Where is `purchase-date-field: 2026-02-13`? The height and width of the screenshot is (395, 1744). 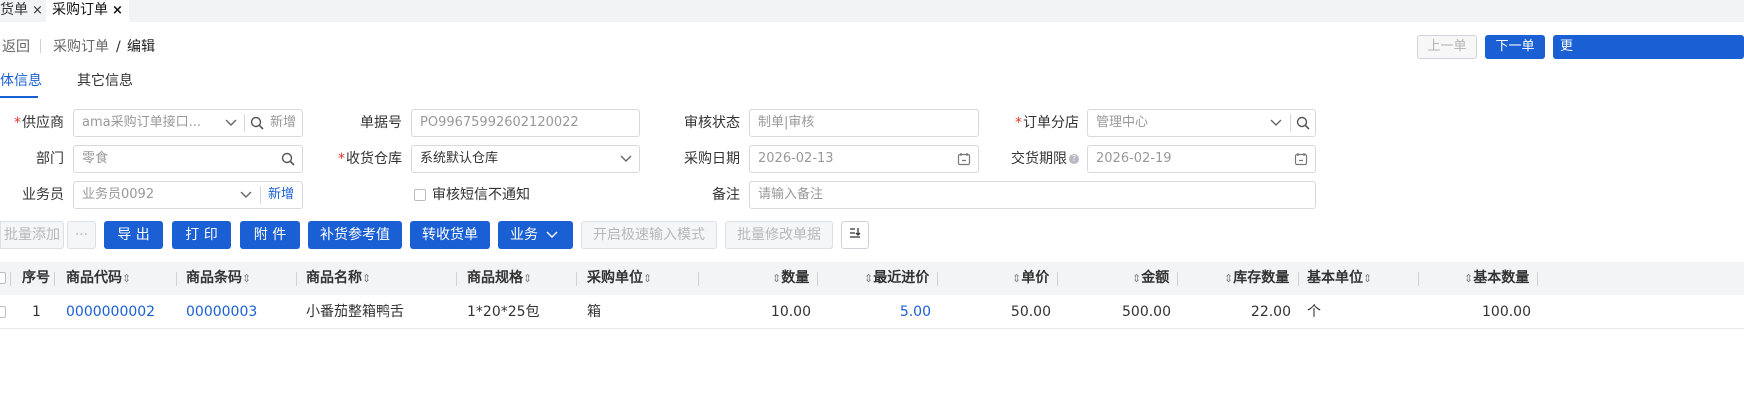
purchase-date-field: 2026-02-13 is located at coordinates (864, 159).